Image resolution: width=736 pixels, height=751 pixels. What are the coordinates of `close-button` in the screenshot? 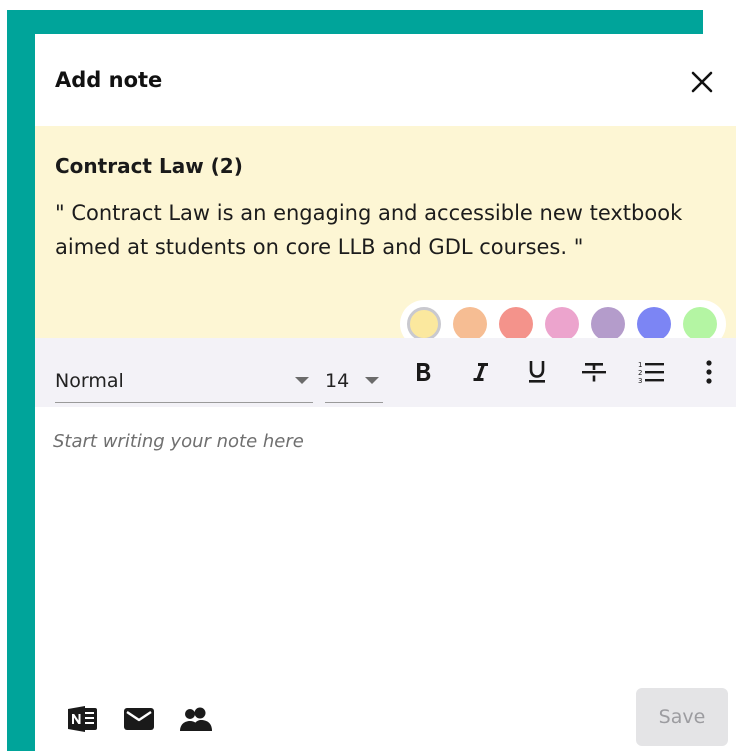 It's located at (702, 82).